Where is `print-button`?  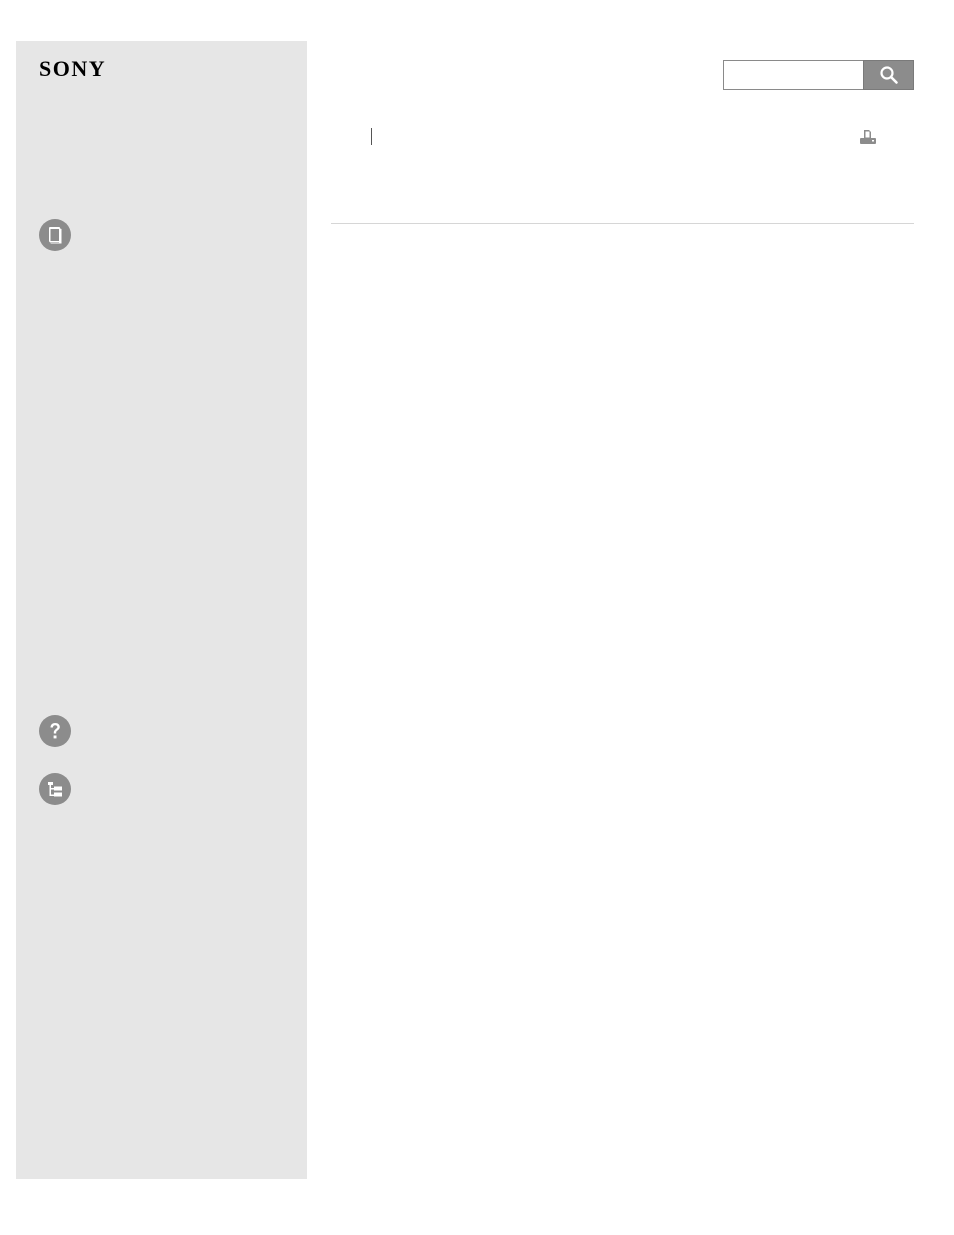 print-button is located at coordinates (868, 137).